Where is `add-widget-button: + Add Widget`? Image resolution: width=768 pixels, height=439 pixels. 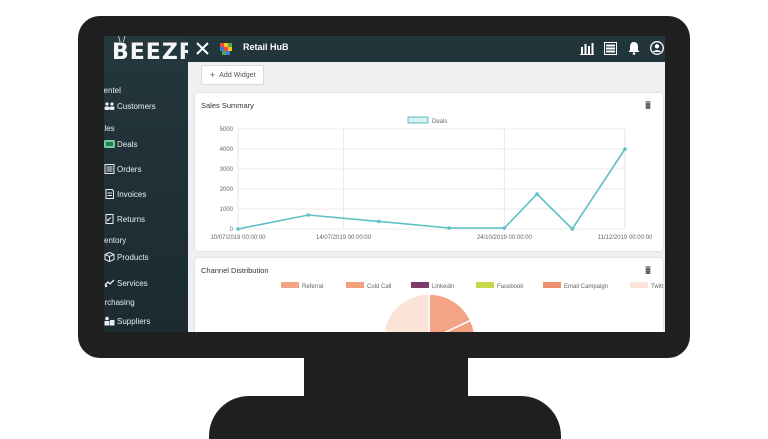 add-widget-button: + Add Widget is located at coordinates (233, 75).